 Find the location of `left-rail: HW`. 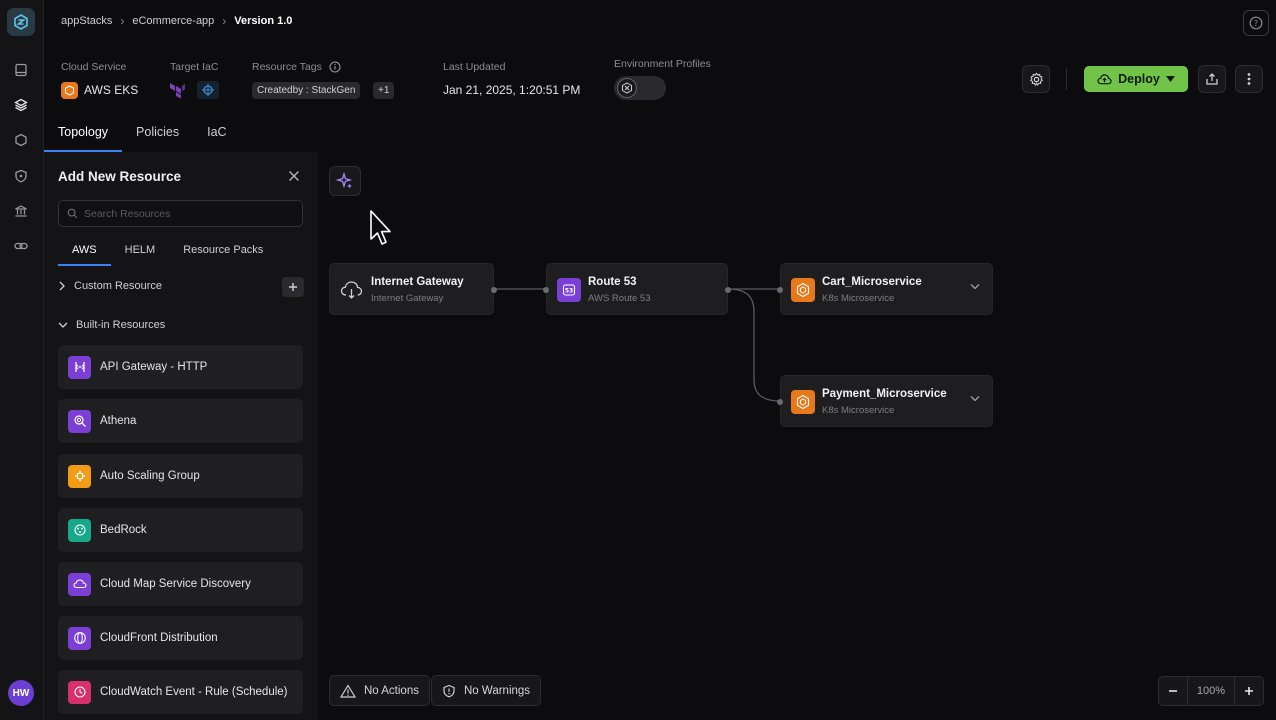

left-rail: HW is located at coordinates (22, 360).